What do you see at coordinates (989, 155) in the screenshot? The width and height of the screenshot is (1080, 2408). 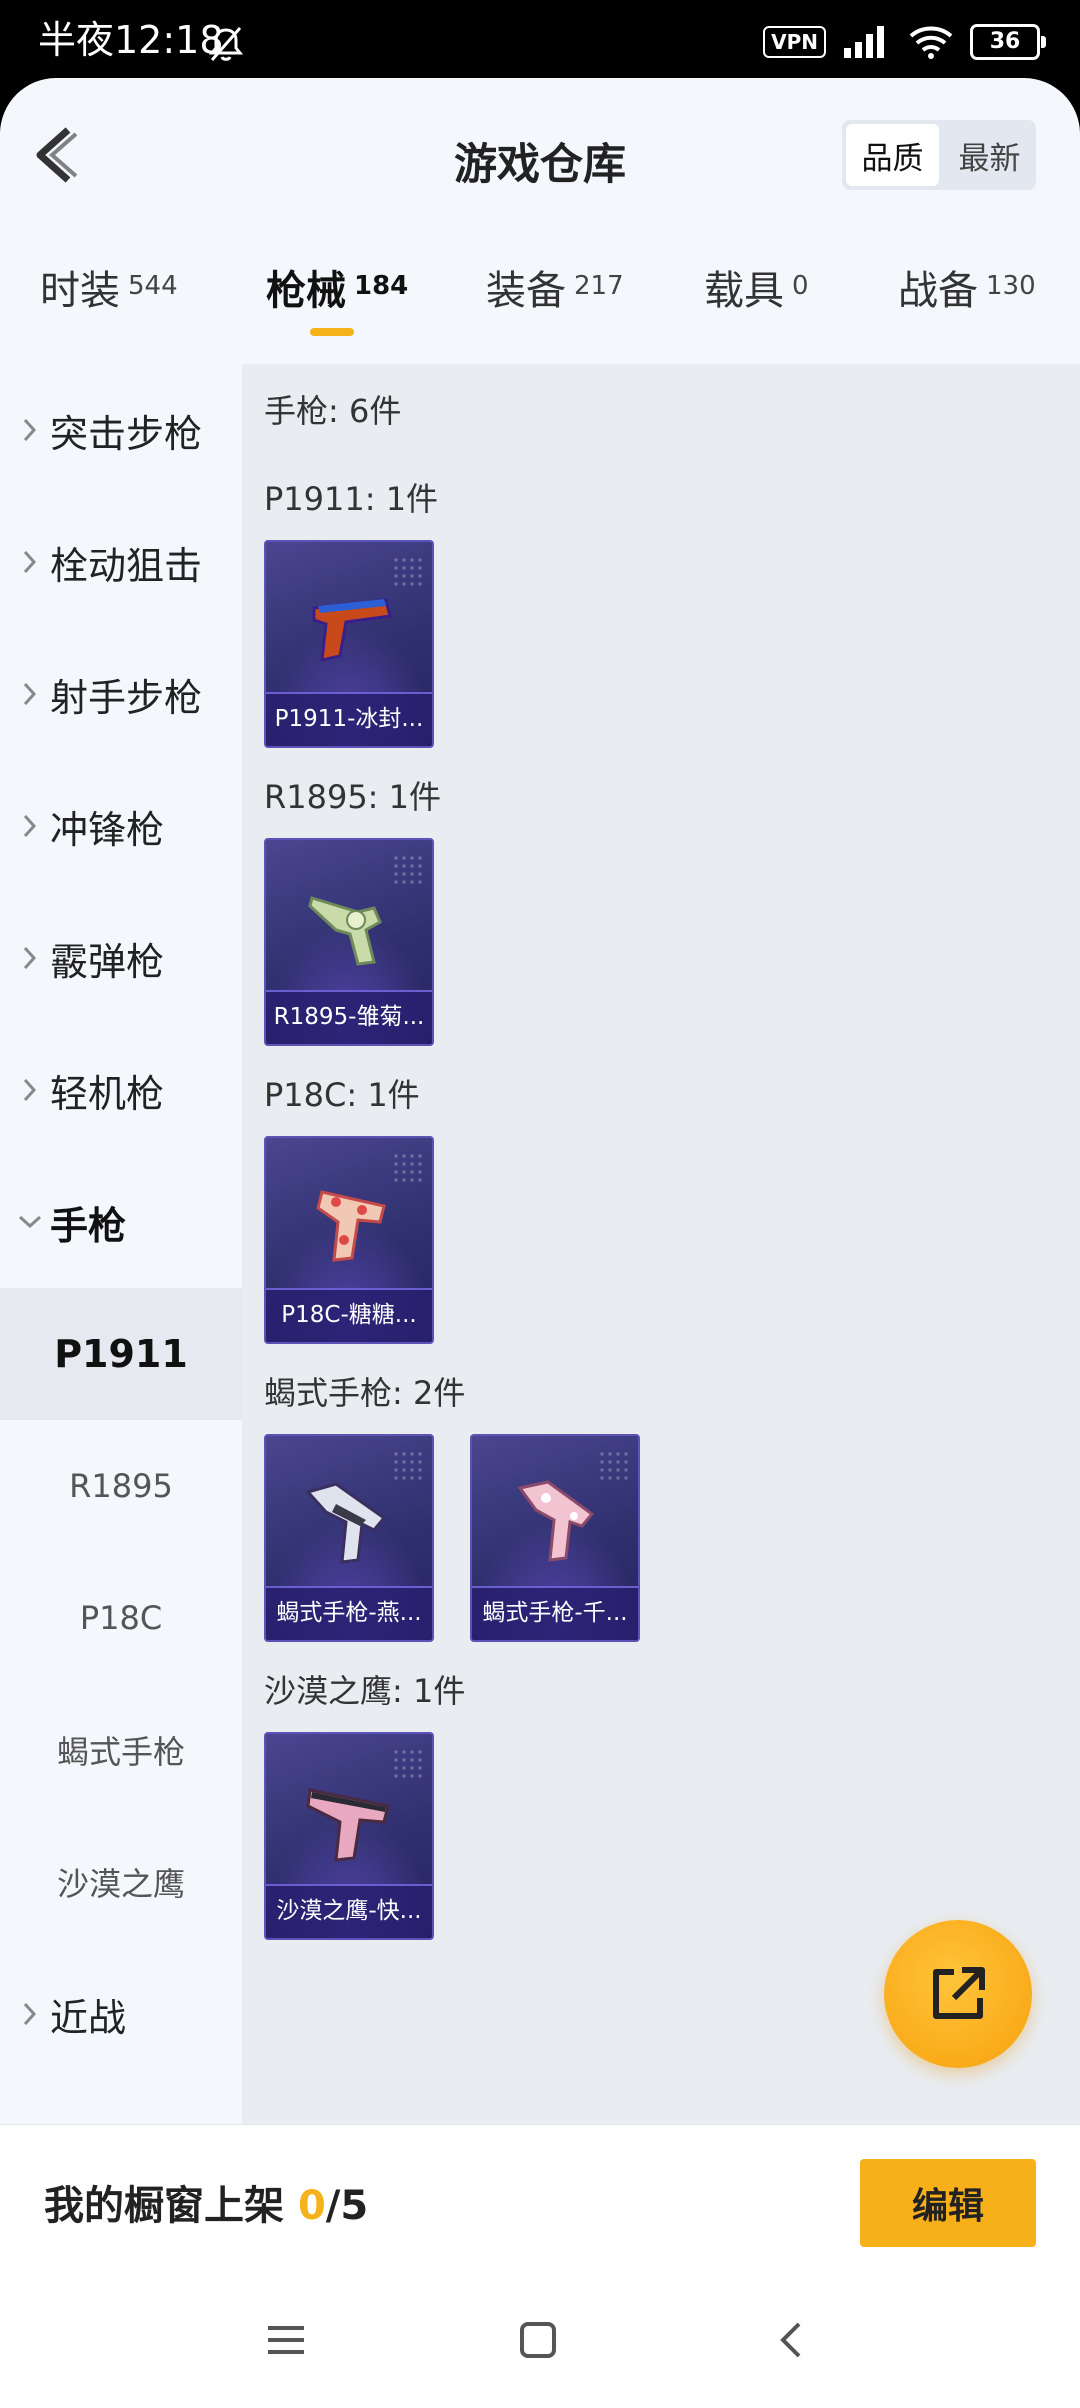 I see `sort-latest-button: 最新` at bounding box center [989, 155].